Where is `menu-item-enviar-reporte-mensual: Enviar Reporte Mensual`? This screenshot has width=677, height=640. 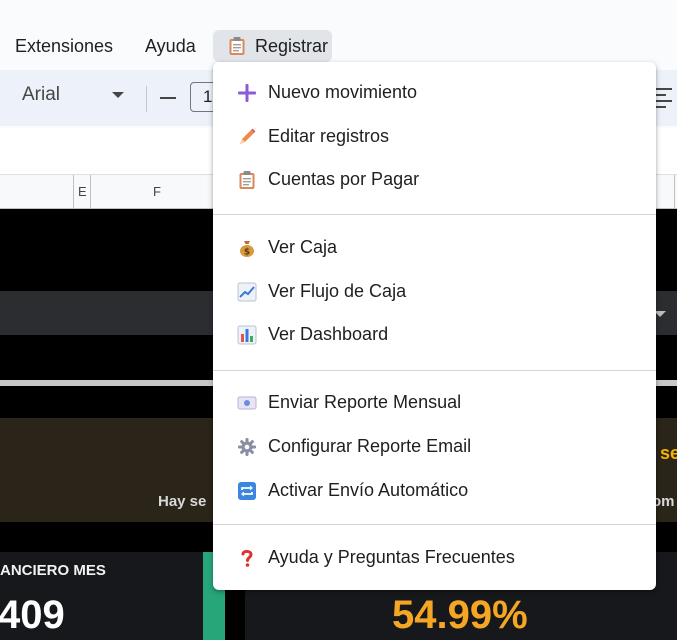
menu-item-enviar-reporte-mensual: Enviar Reporte Mensual is located at coordinates (434, 403).